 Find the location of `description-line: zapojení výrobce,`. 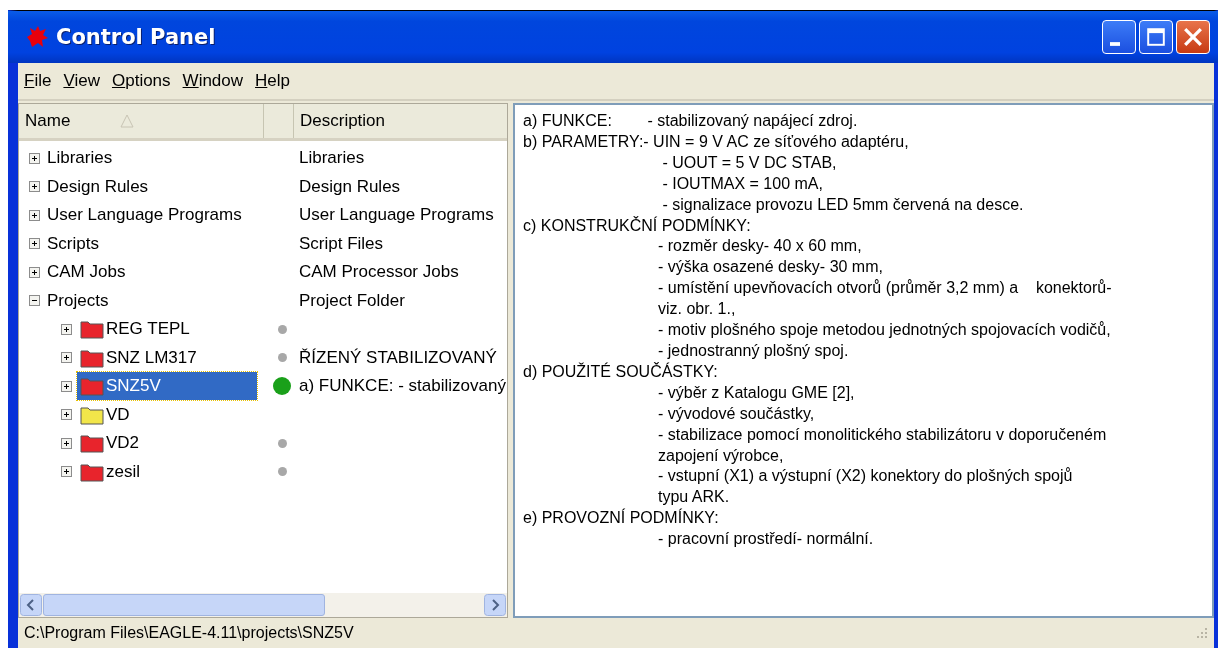

description-line: zapojení výrobce, is located at coordinates (721, 455).